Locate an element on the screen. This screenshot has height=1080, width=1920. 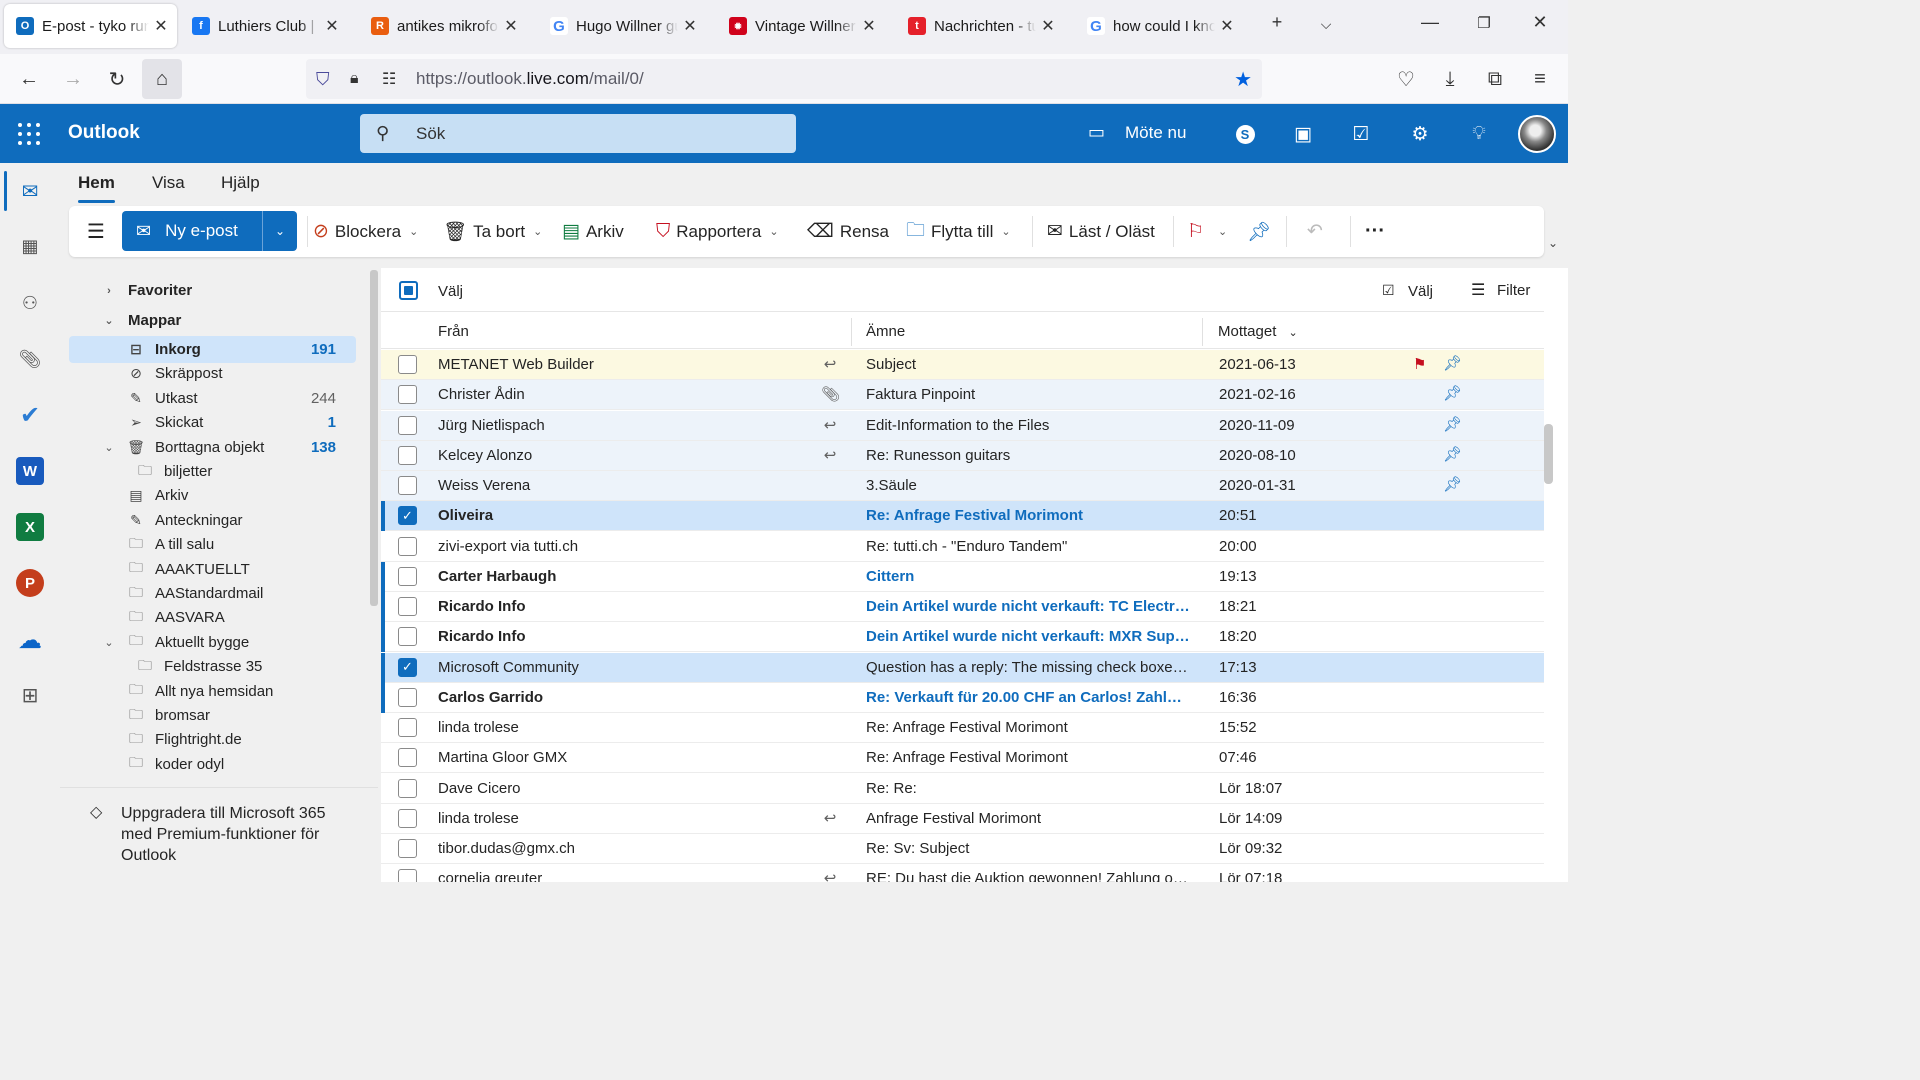
meet-now-button: ▭ Möte nu is located at coordinates (1137, 132).